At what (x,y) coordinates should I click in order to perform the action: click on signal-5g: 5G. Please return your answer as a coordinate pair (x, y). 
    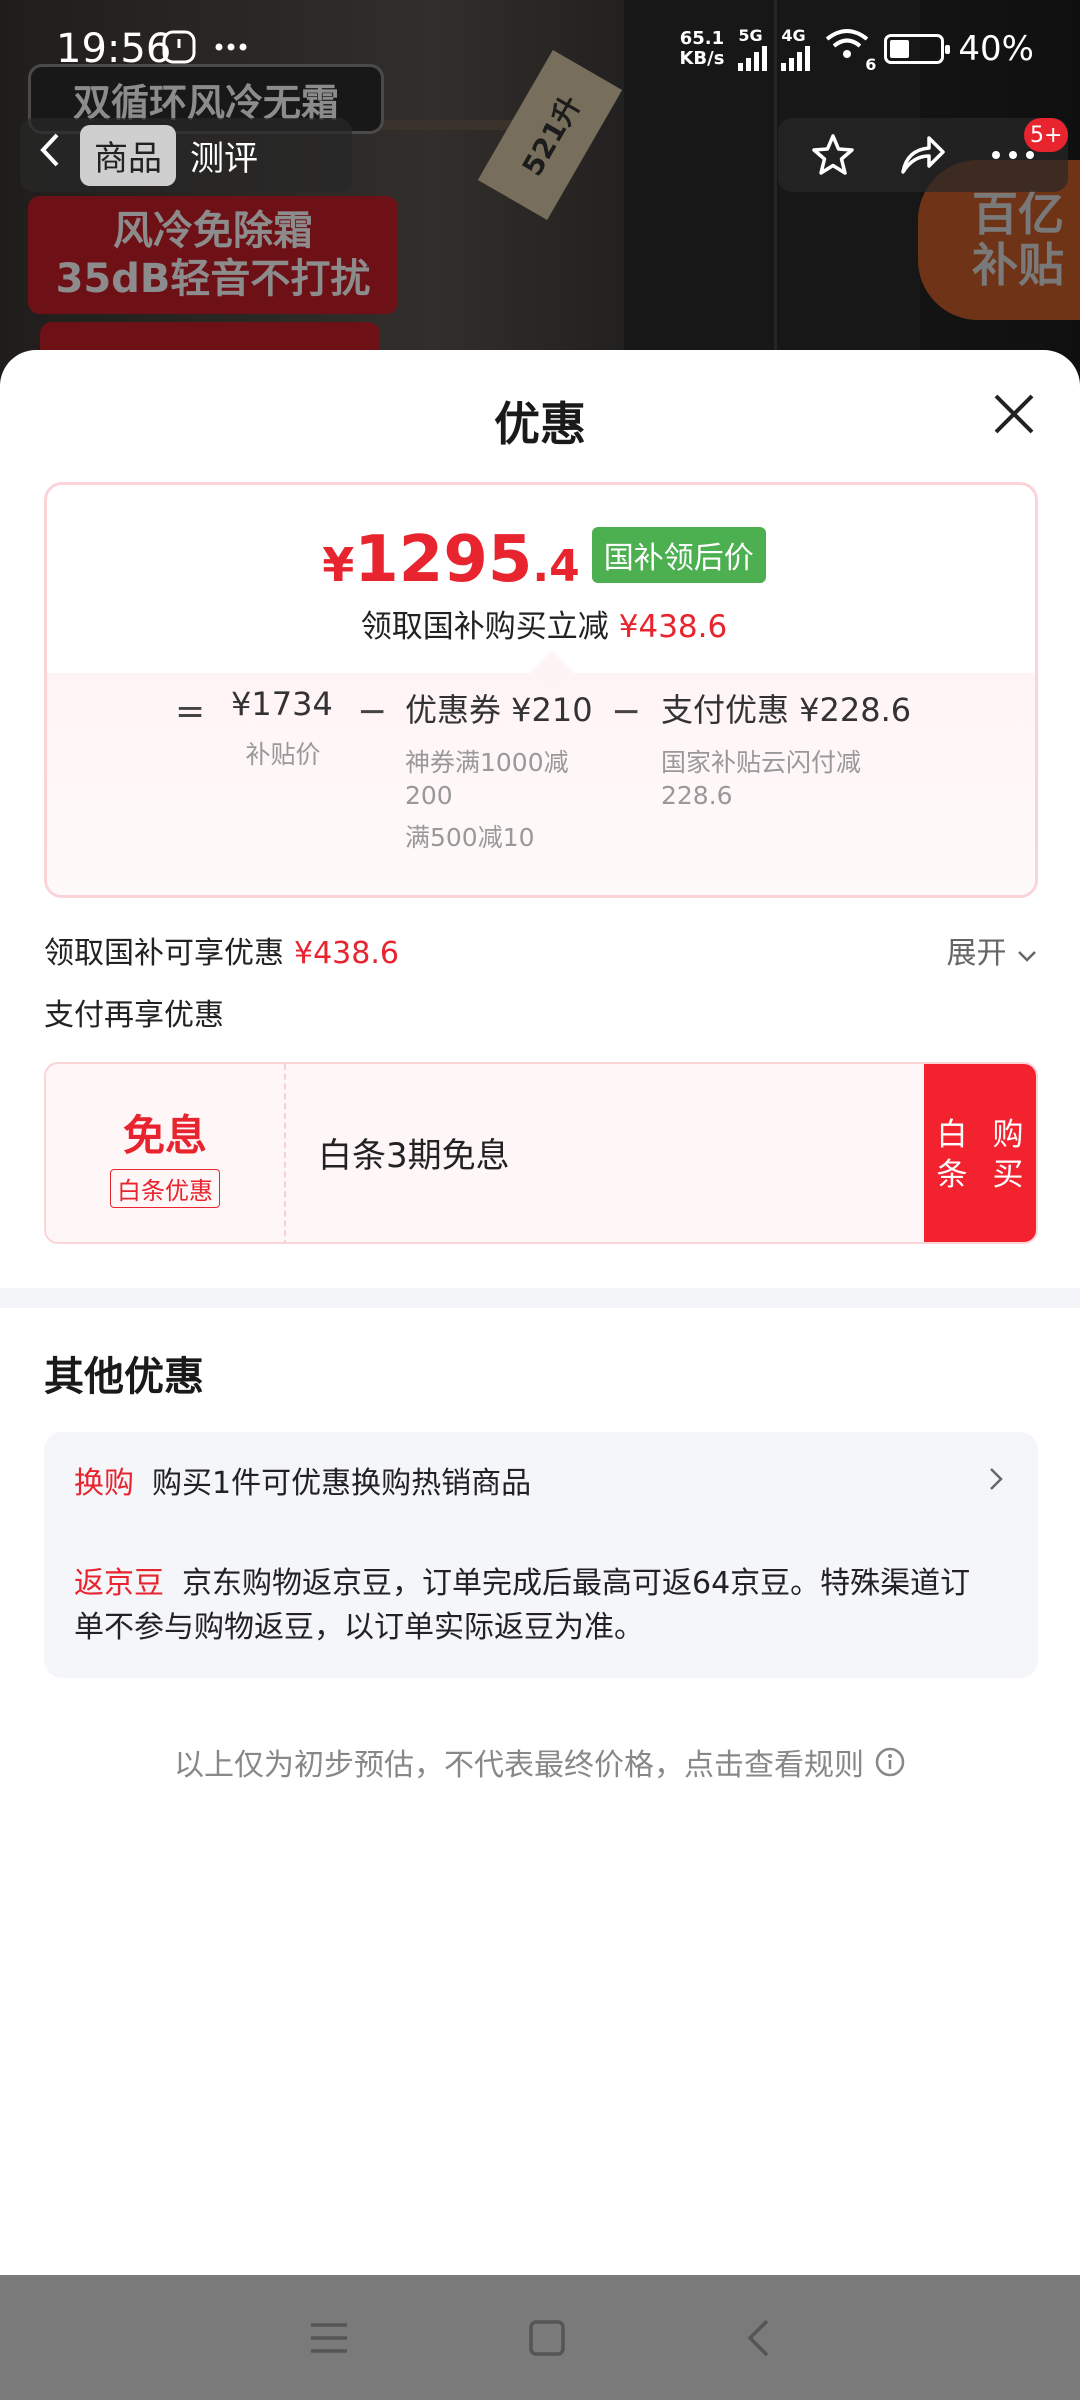
    Looking at the image, I should click on (753, 48).